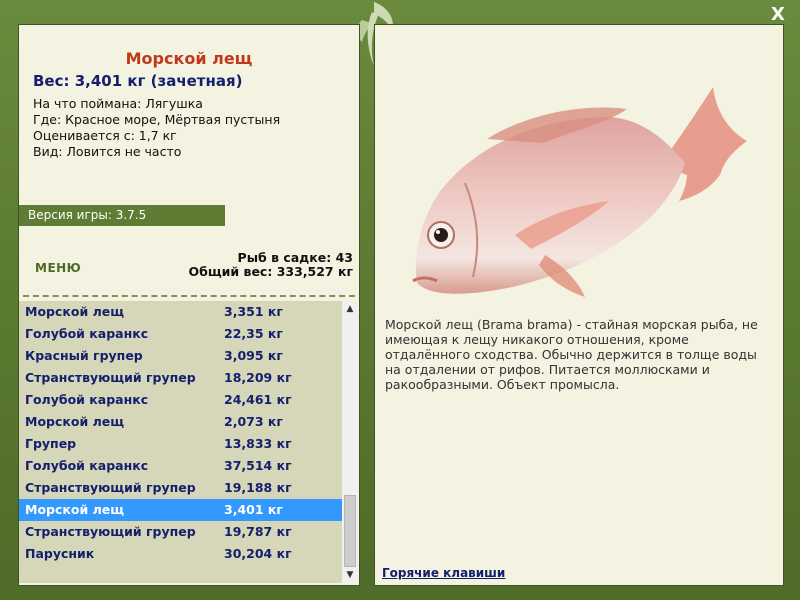 Image resolution: width=800 pixels, height=600 pixels. I want to click on catch-row: Групер 13,833 кг, so click(180, 444).